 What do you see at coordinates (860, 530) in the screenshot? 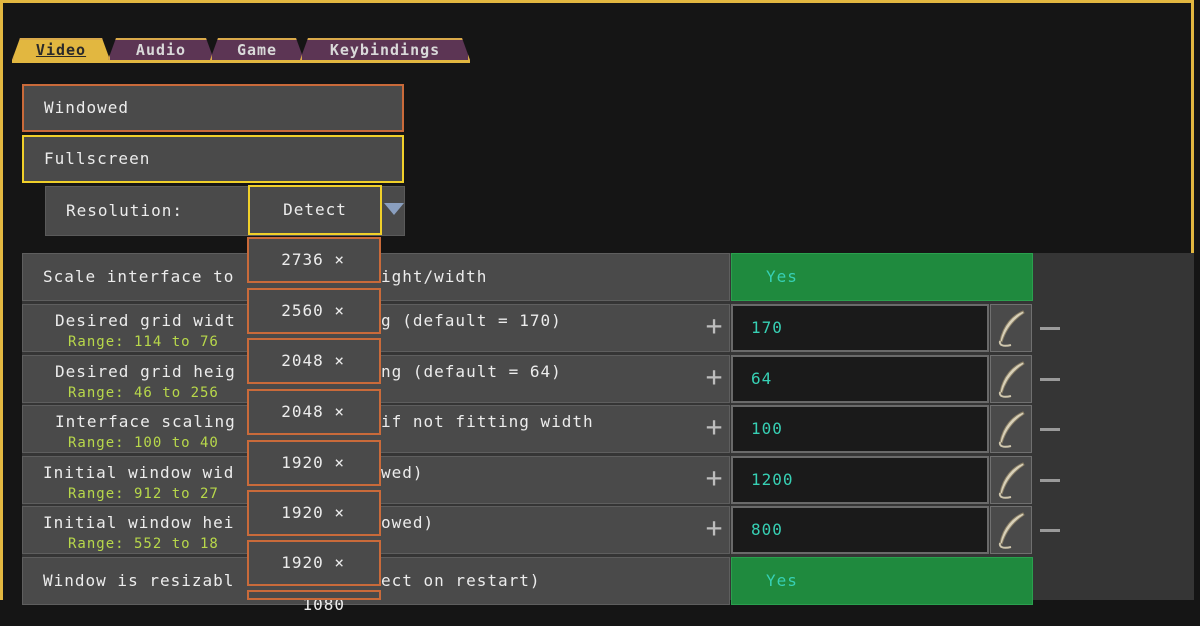
I see `initial-height-field: 800` at bounding box center [860, 530].